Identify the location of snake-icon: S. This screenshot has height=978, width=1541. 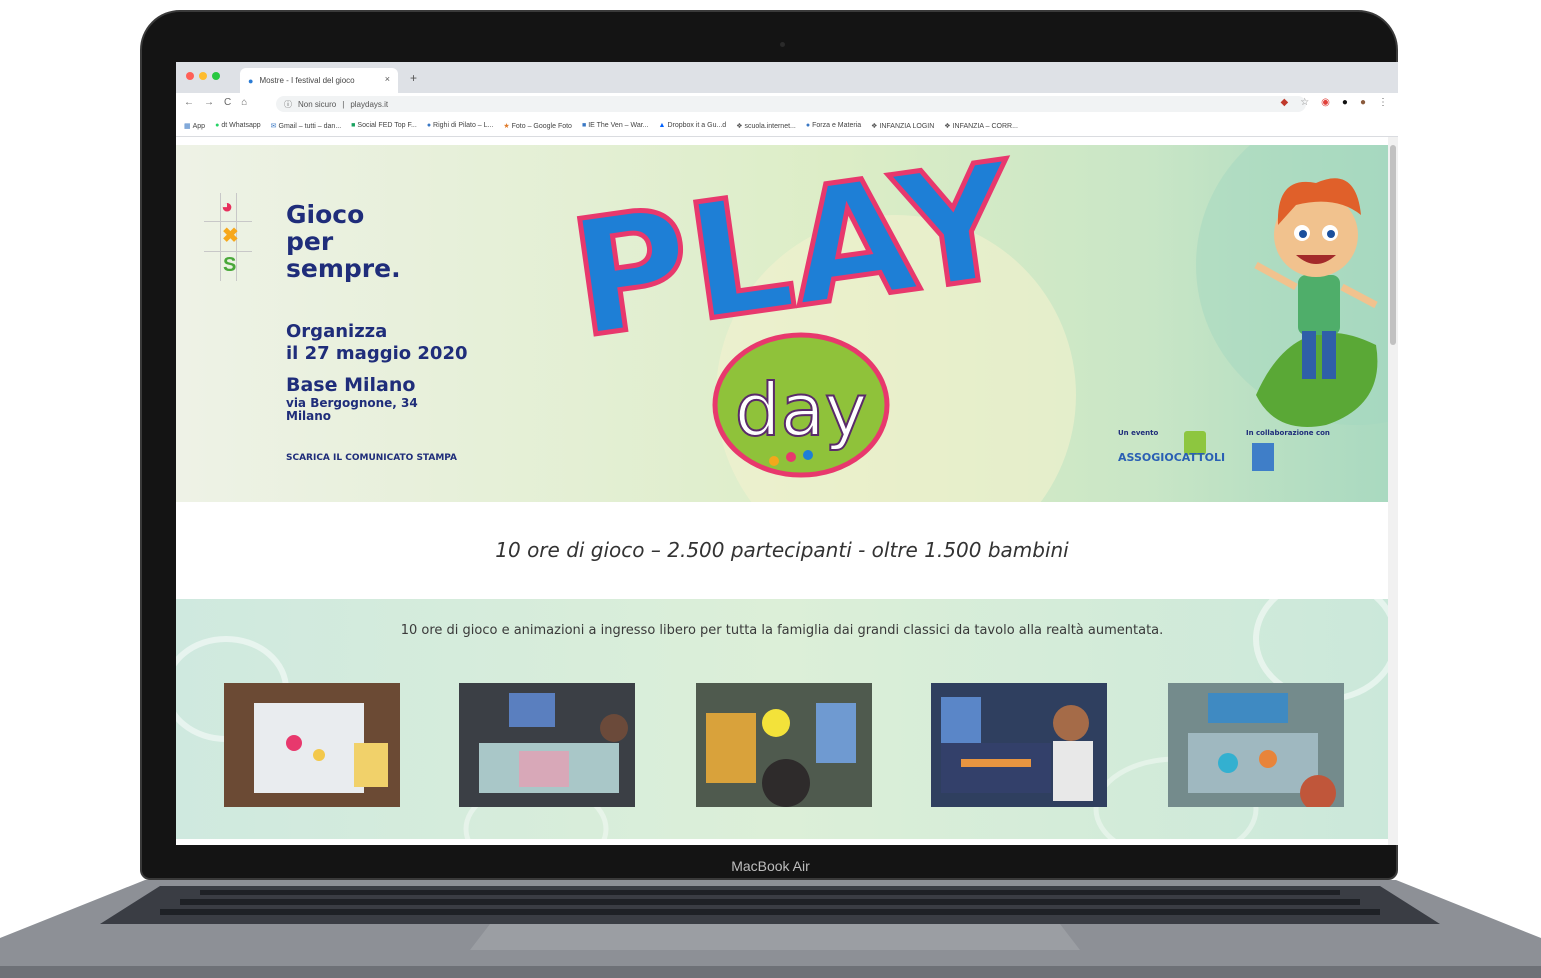
(230, 265).